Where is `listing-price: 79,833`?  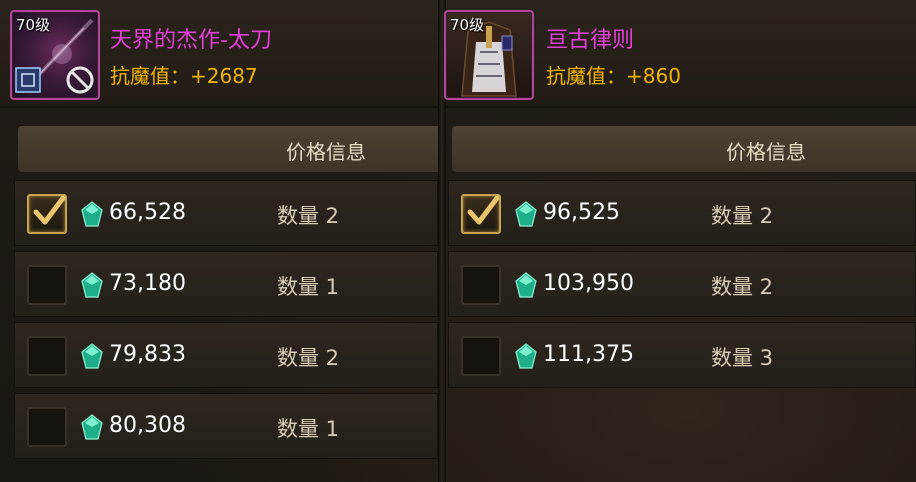
listing-price: 79,833 is located at coordinates (147, 354).